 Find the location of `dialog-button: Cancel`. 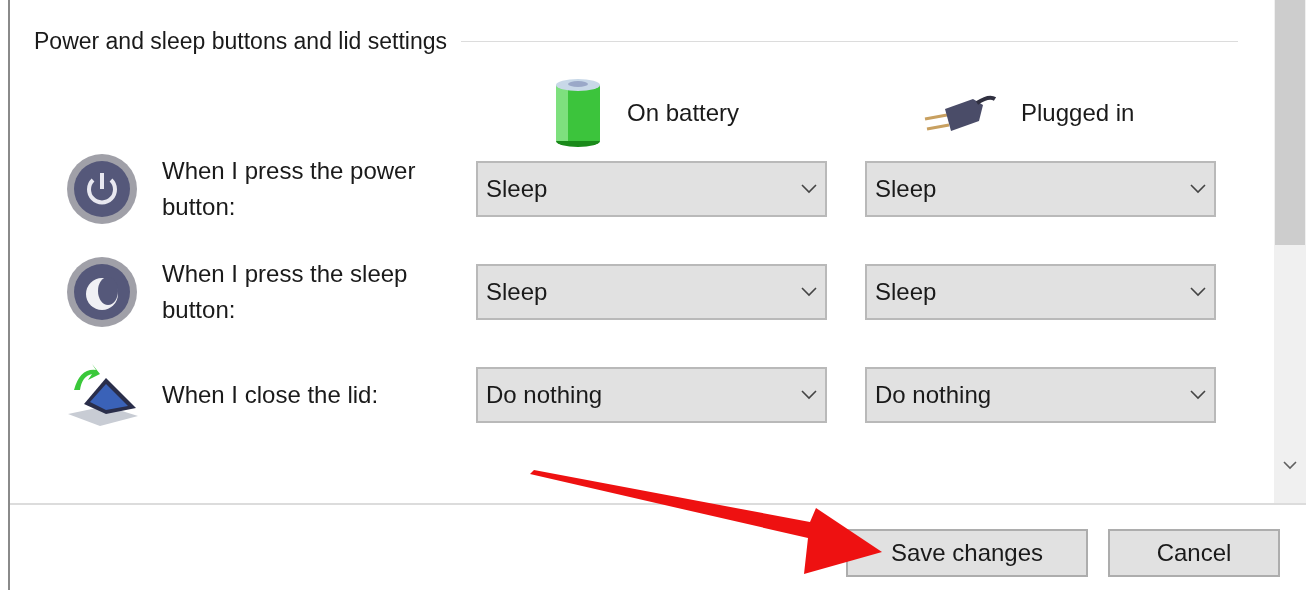

dialog-button: Cancel is located at coordinates (1194, 553).